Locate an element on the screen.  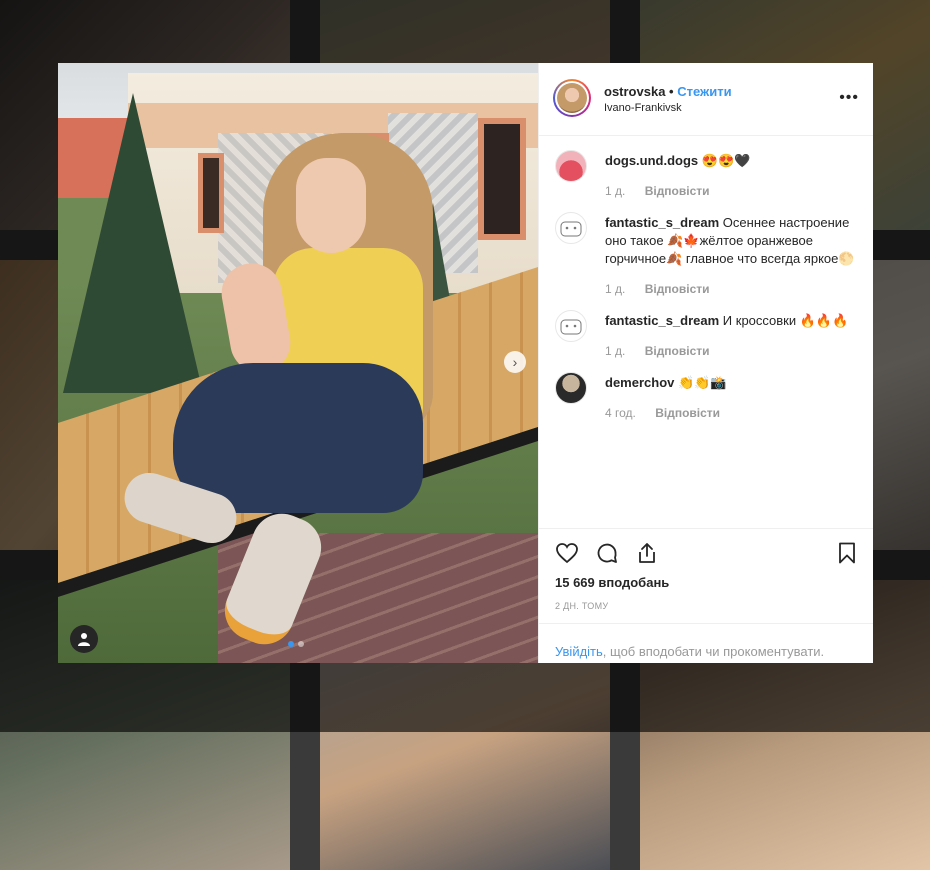
photo-person-face is located at coordinates (331, 205).